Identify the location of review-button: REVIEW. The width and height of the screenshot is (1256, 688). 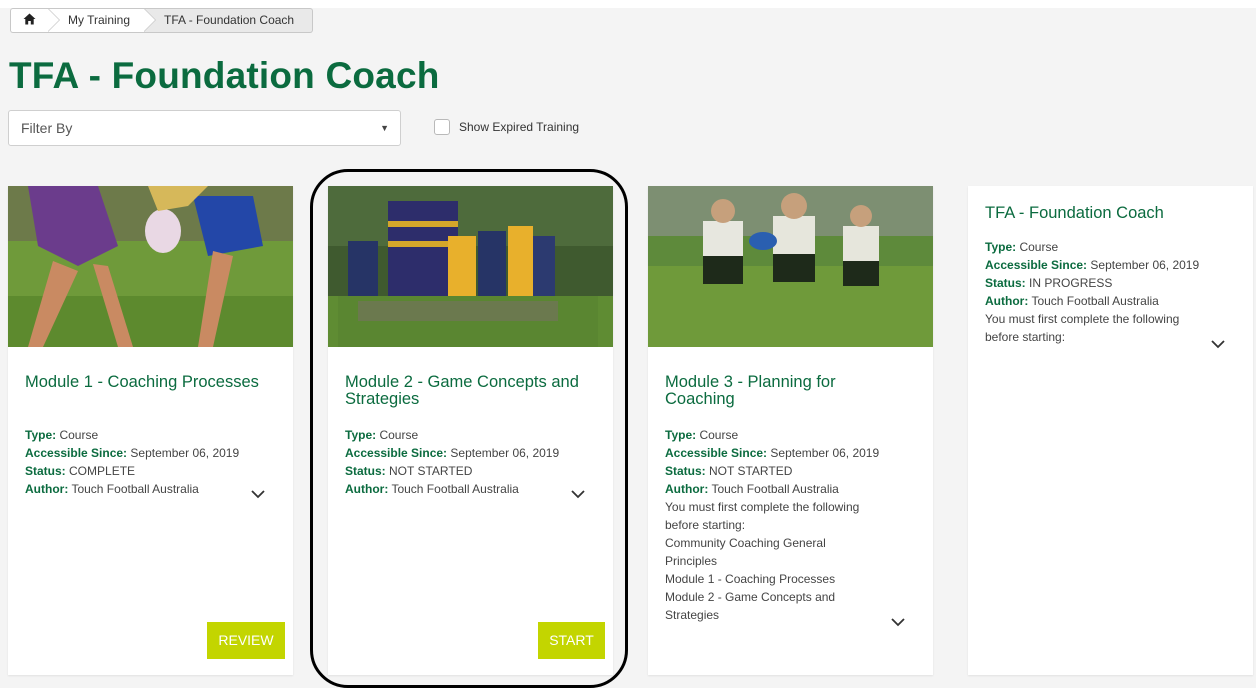
(246, 640).